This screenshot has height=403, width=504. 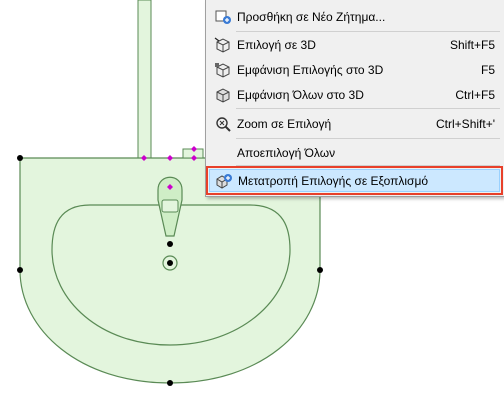 I want to click on menu-item-shortcut: Shift+F5, so click(x=472, y=45).